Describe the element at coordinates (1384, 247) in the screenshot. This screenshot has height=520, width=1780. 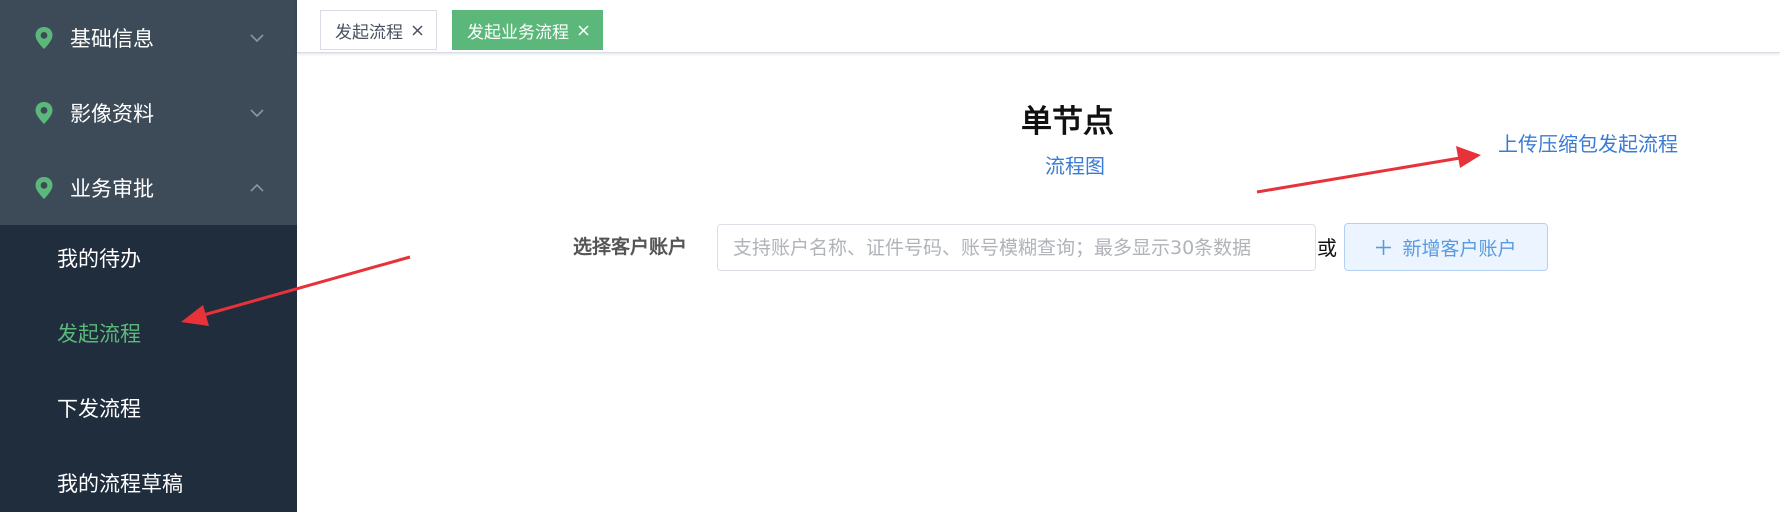
I see `plus-icon` at that location.